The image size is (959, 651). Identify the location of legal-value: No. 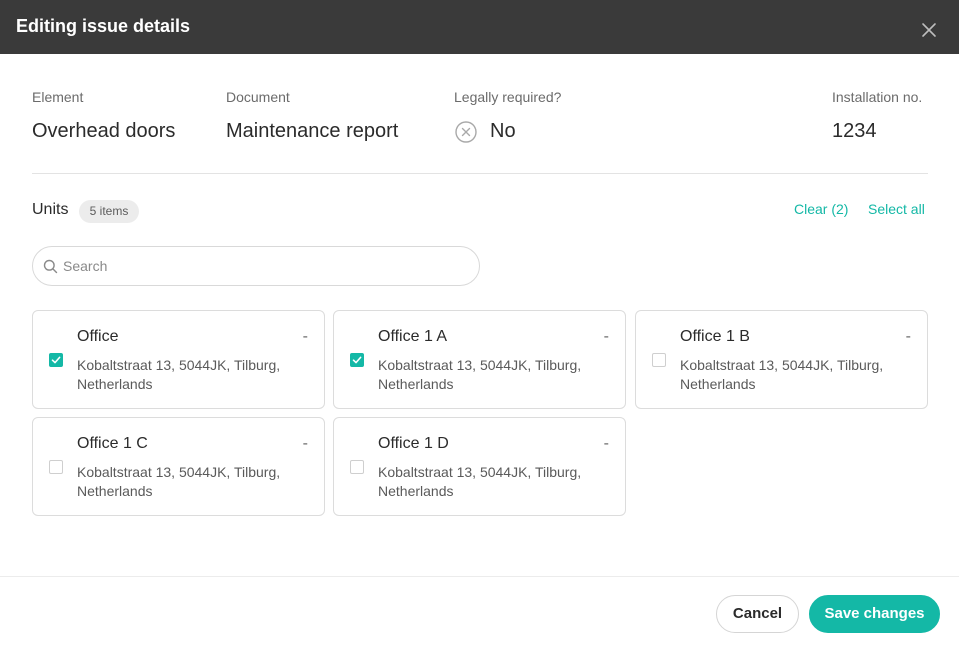
(503, 131).